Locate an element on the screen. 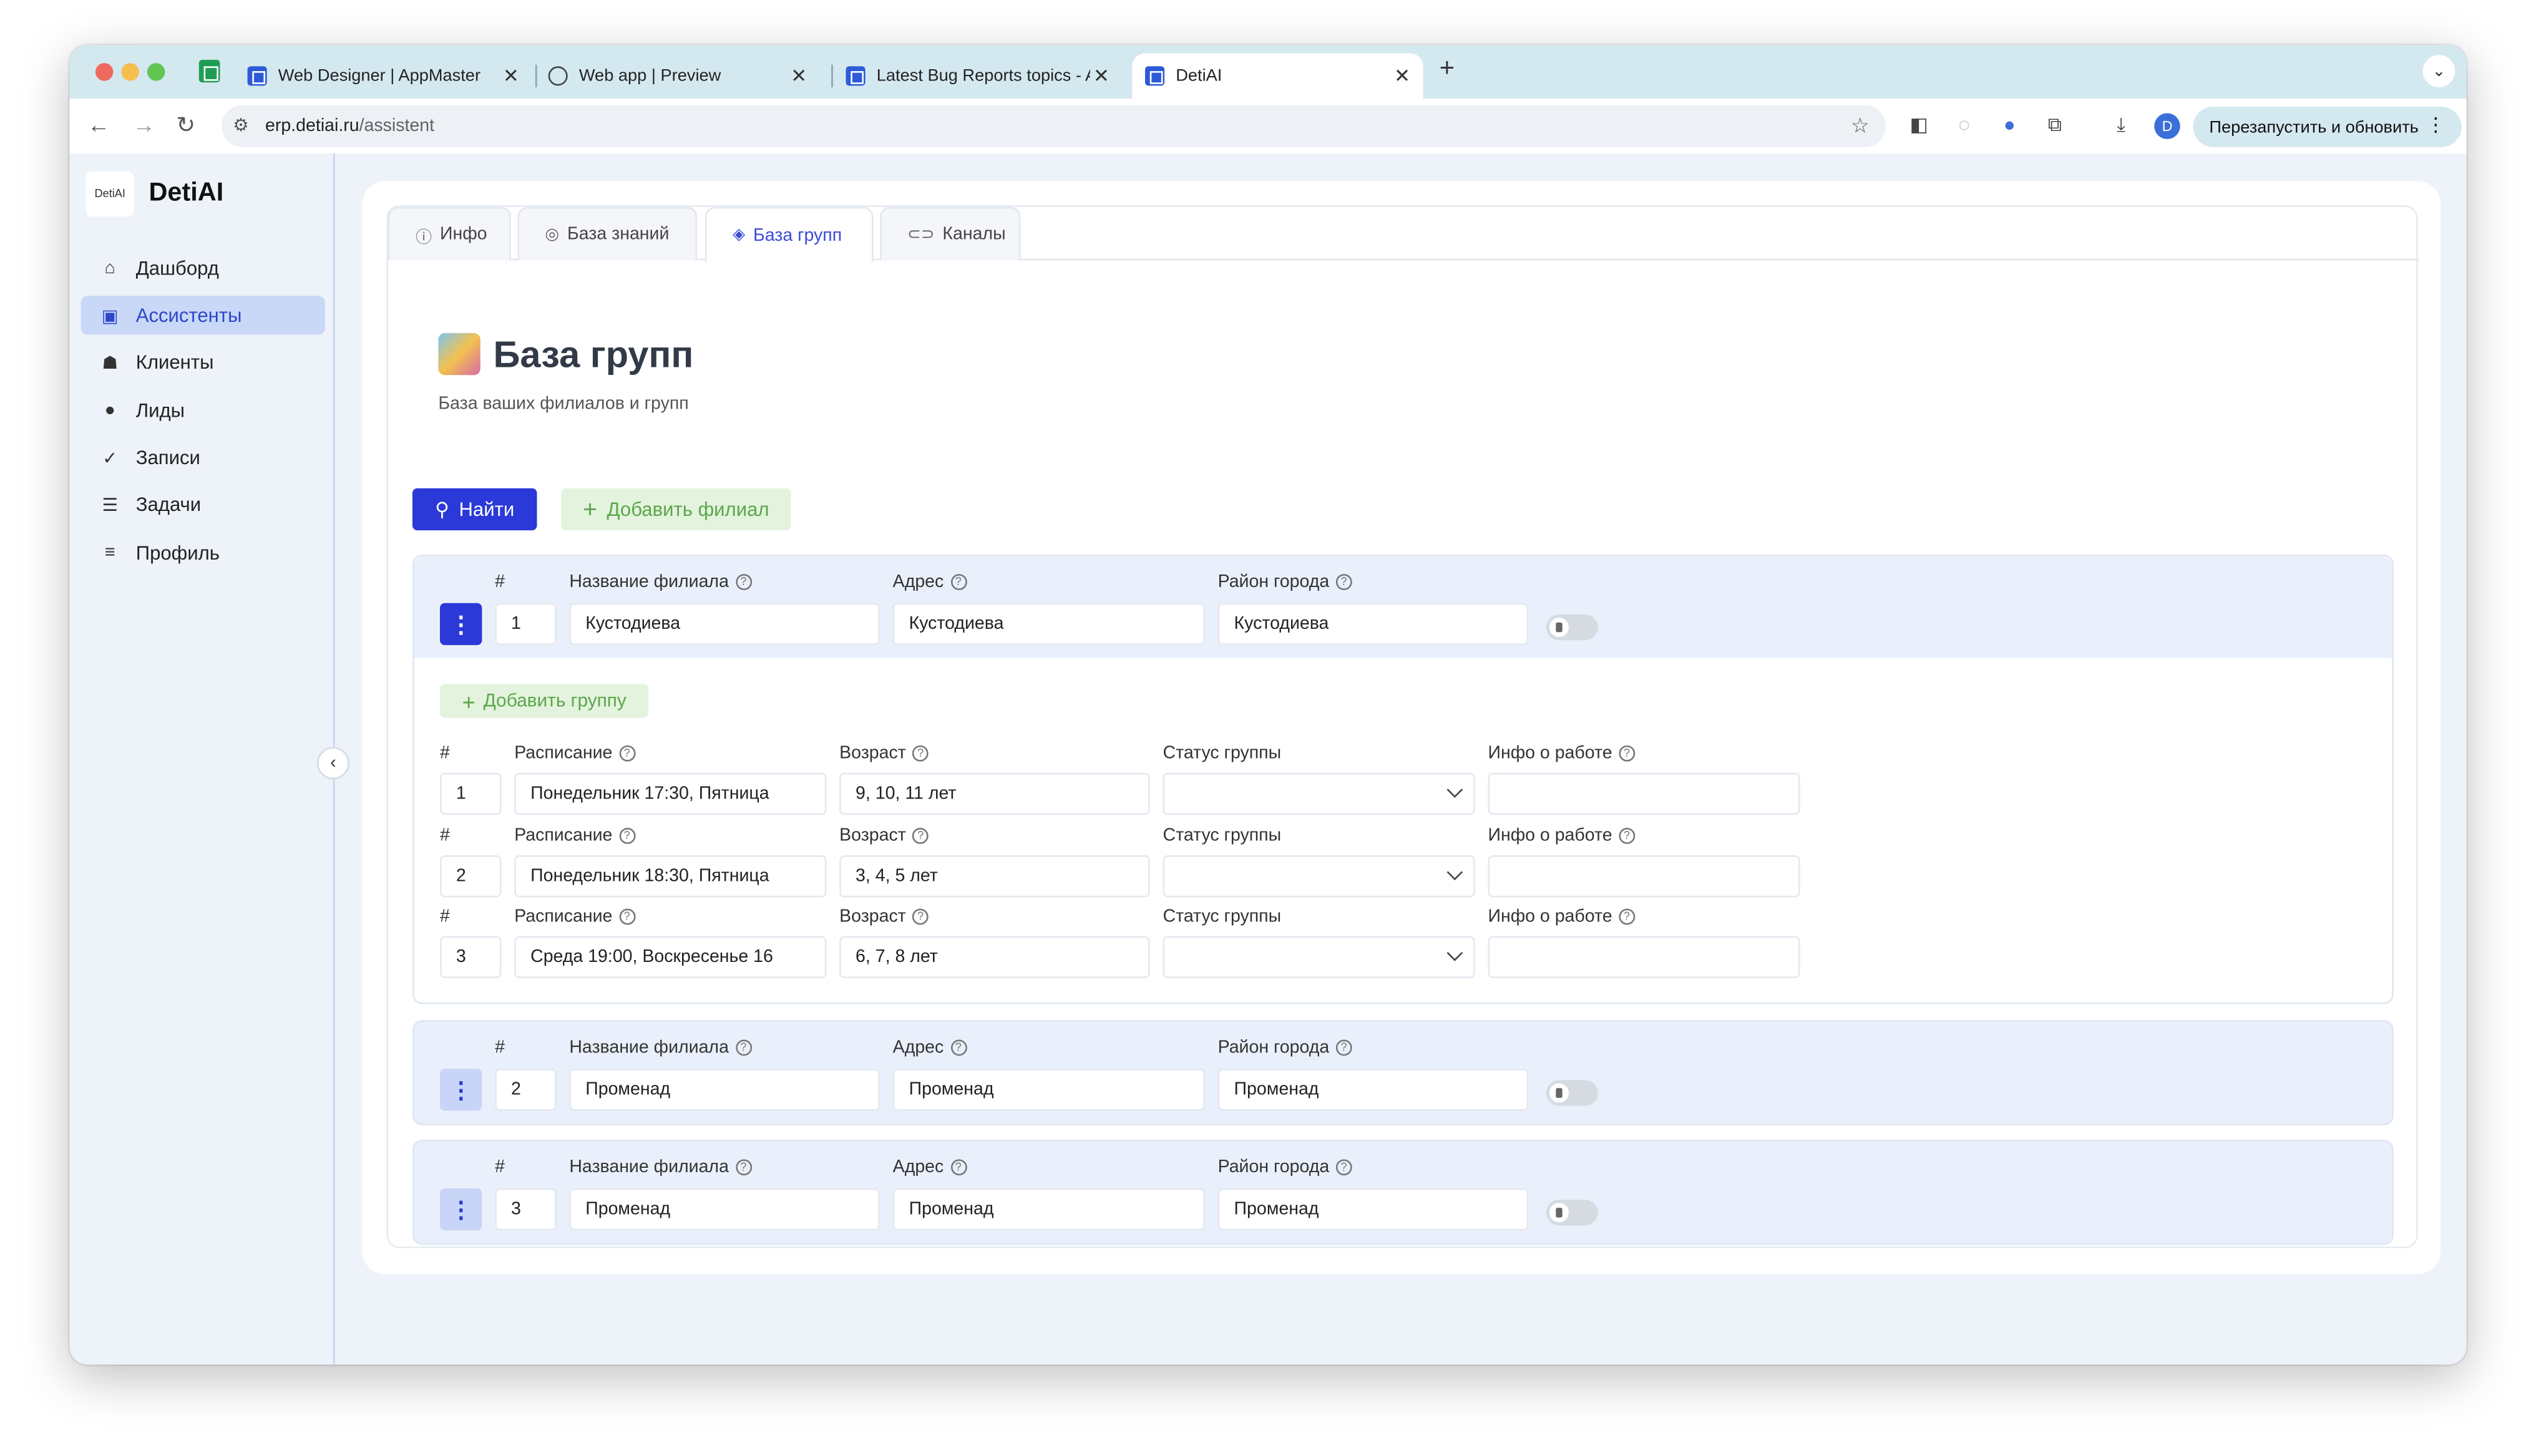 The width and height of the screenshot is (2536, 1456). add-branch-button: + Добавить филиал is located at coordinates (676, 510).